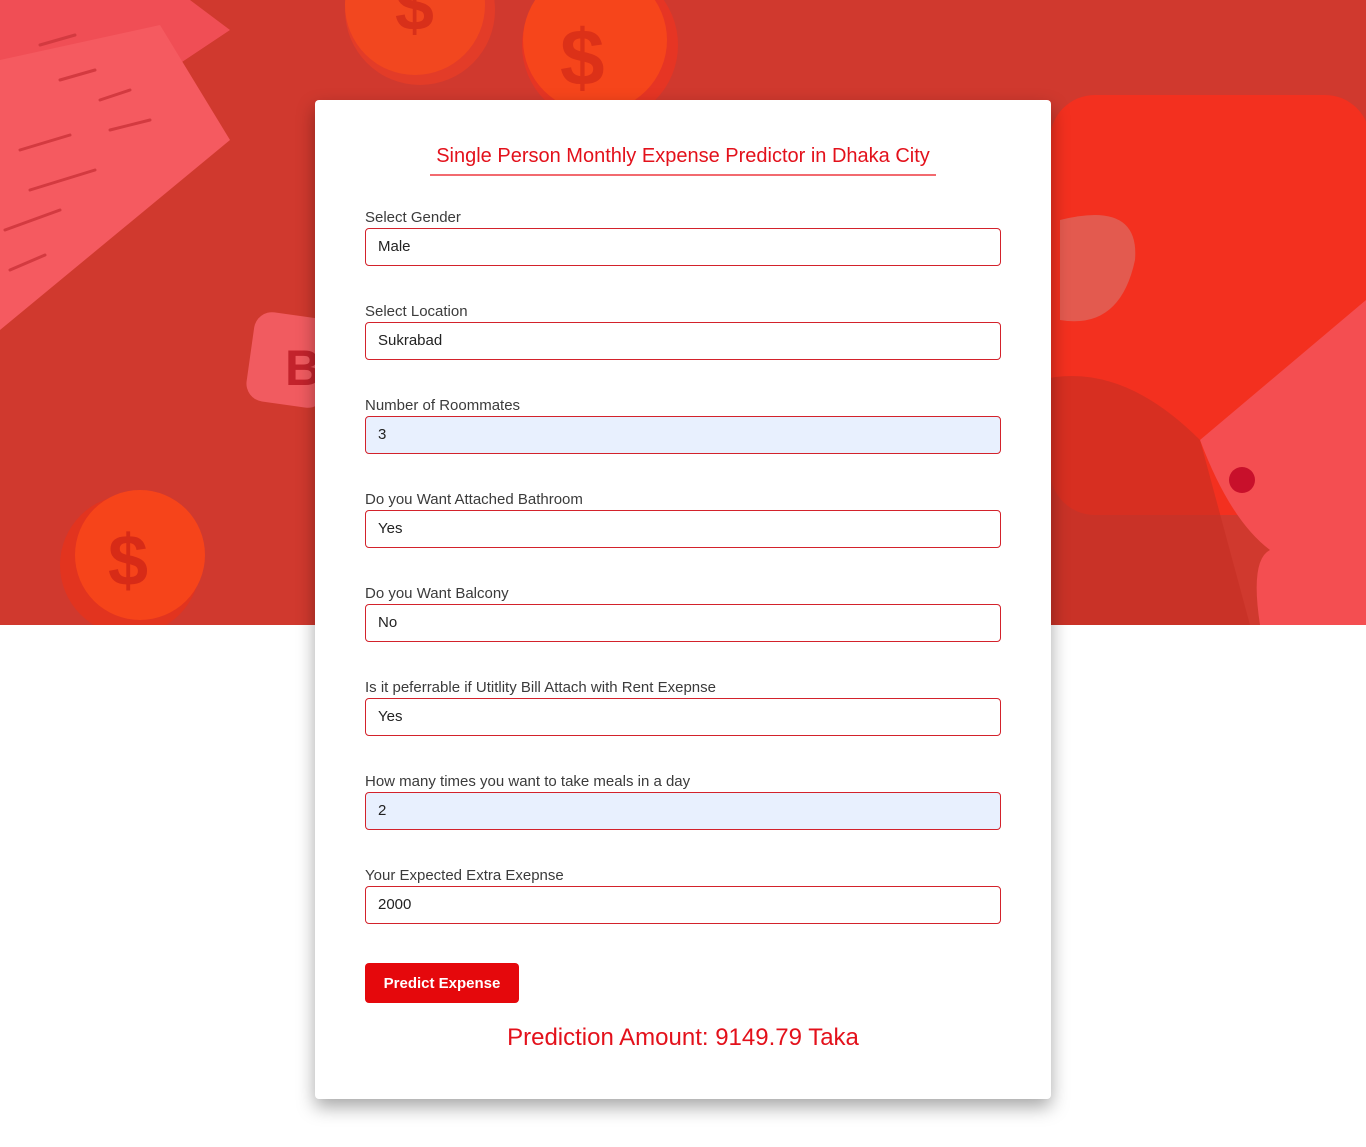 The image size is (1366, 1147). I want to click on gender-select: Male, so click(683, 247).